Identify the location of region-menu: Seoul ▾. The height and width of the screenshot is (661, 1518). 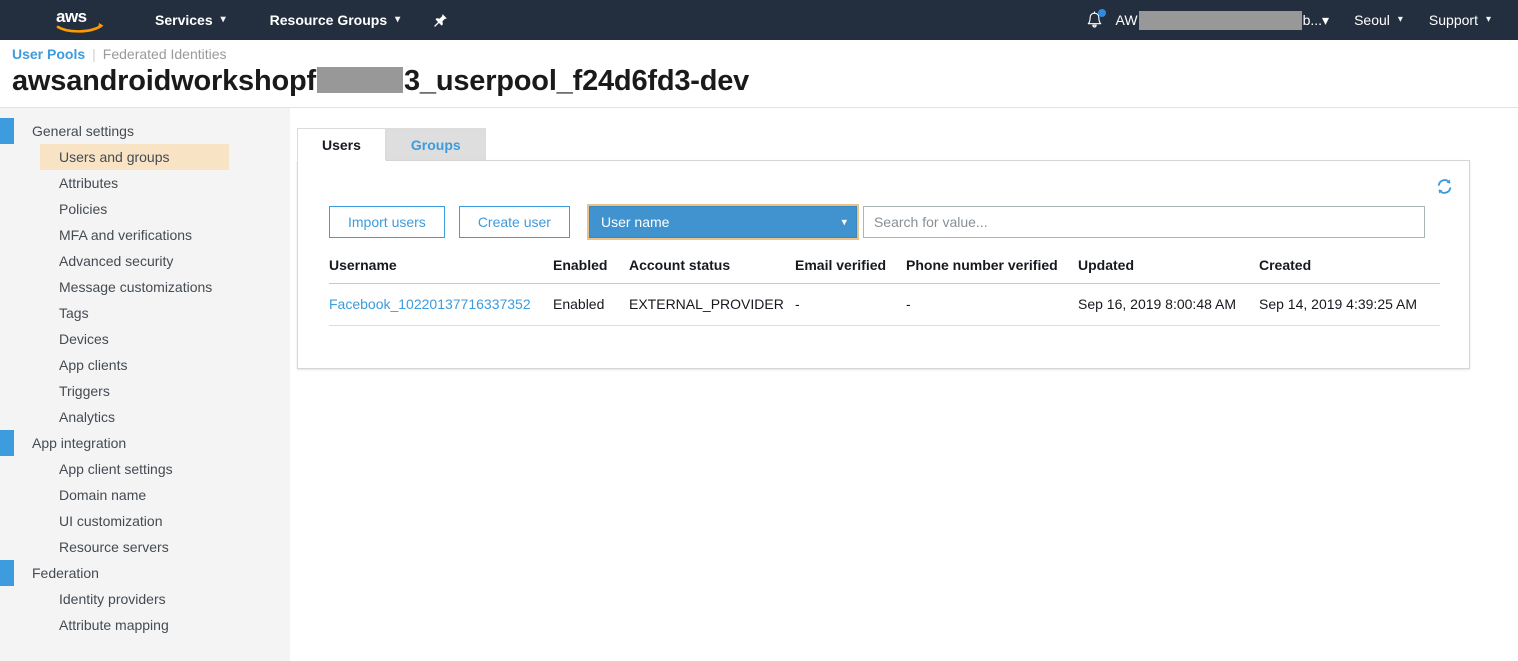
(1378, 20).